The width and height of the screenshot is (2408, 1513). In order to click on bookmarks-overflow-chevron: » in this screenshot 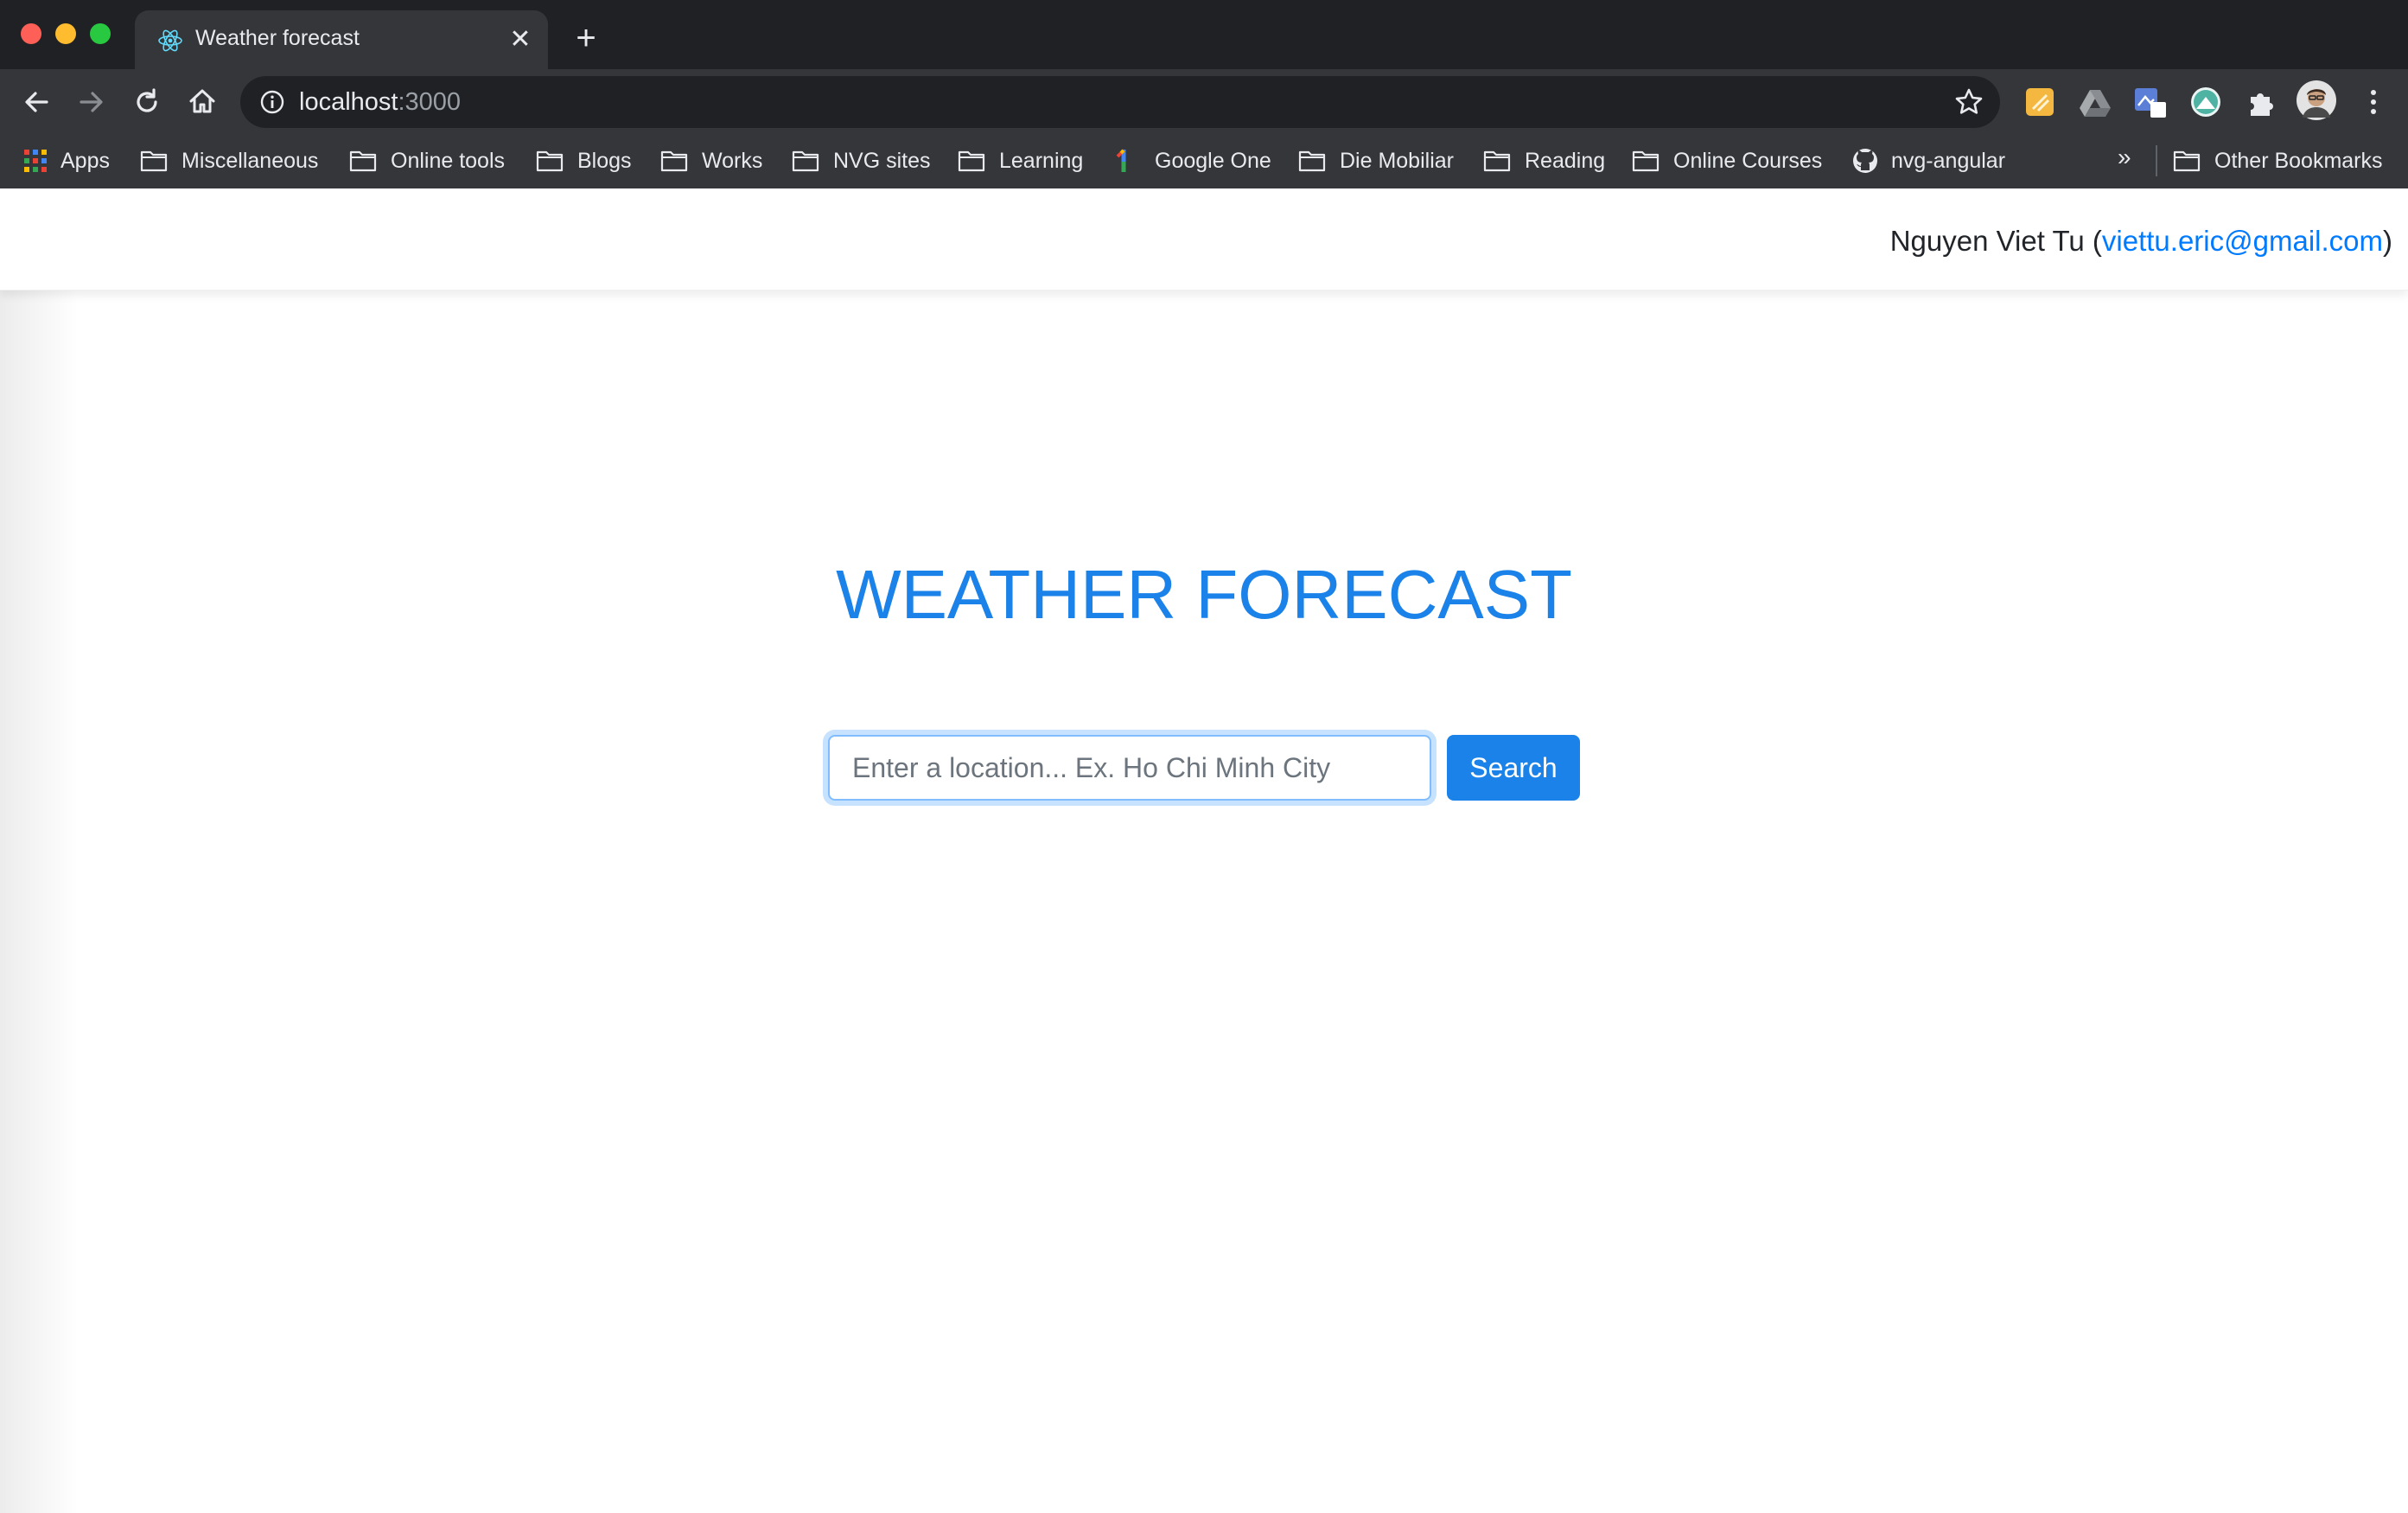, I will do `click(2124, 158)`.